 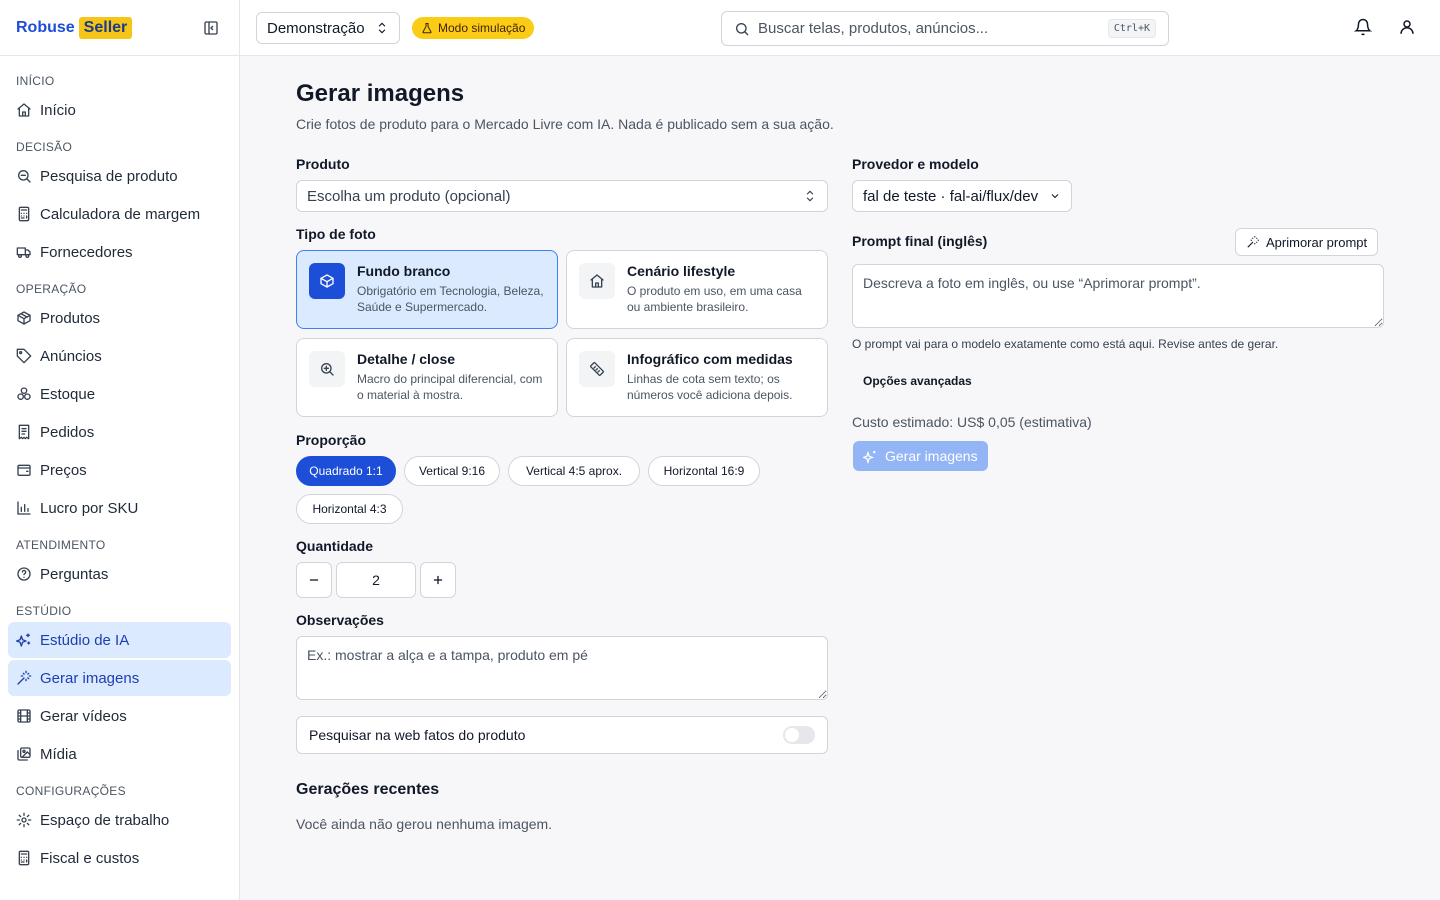 I want to click on sidebar-item: Fiscal e custos, so click(x=119, y=858).